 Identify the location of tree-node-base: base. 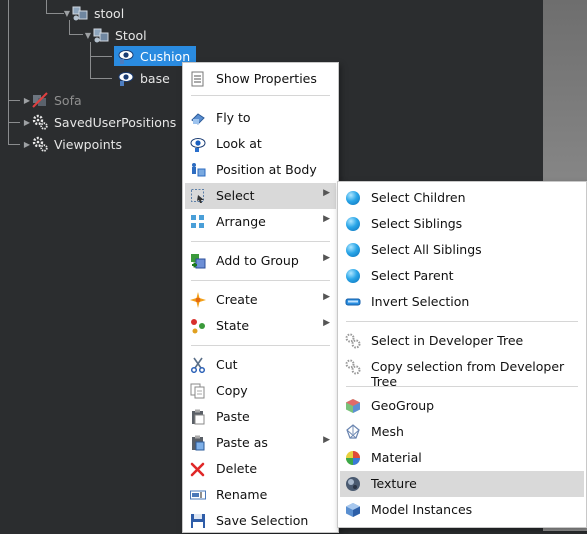
(144, 78).